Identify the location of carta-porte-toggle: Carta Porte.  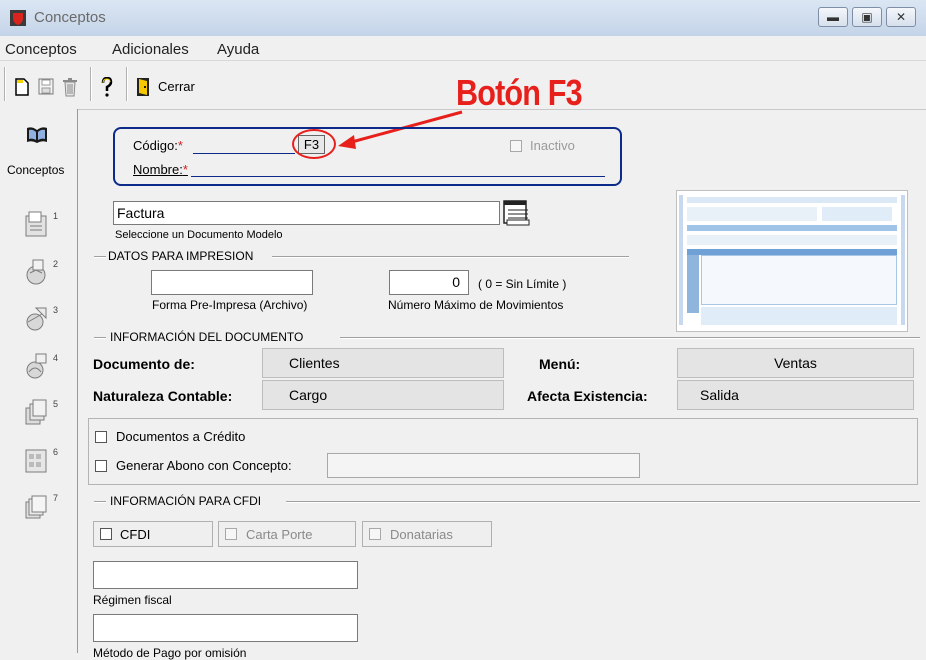
(287, 534).